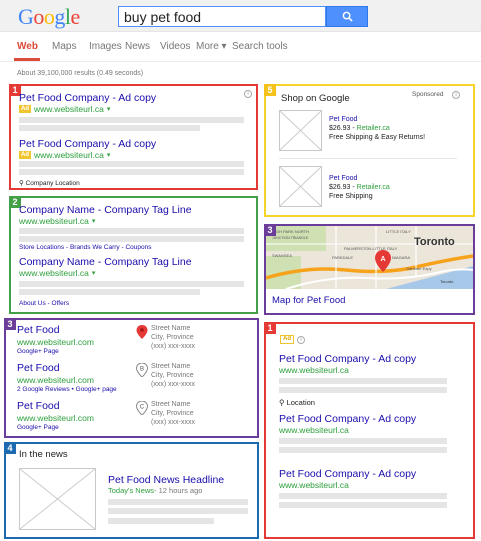  I want to click on google-logo: Google, so click(49, 17).